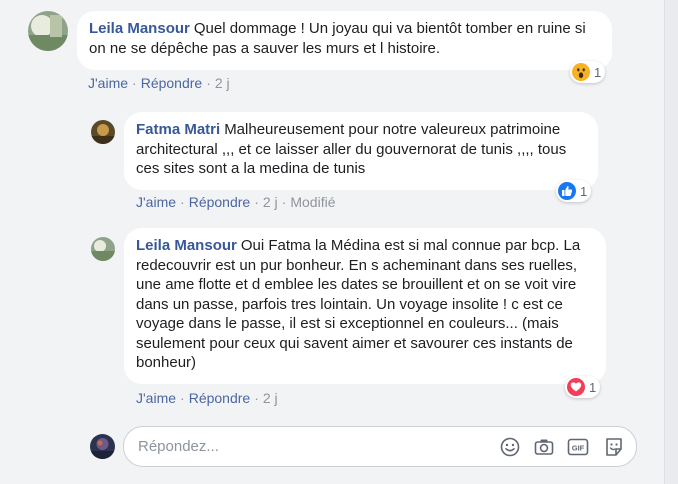  Describe the element at coordinates (671, 242) in the screenshot. I see `page-scroll-edge` at that location.